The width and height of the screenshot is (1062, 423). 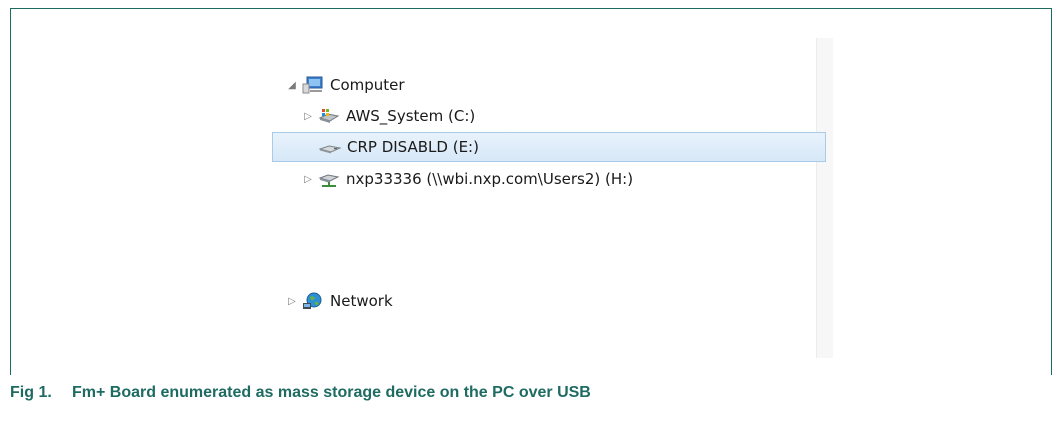 I want to click on network-globe-icon, so click(x=312, y=300).